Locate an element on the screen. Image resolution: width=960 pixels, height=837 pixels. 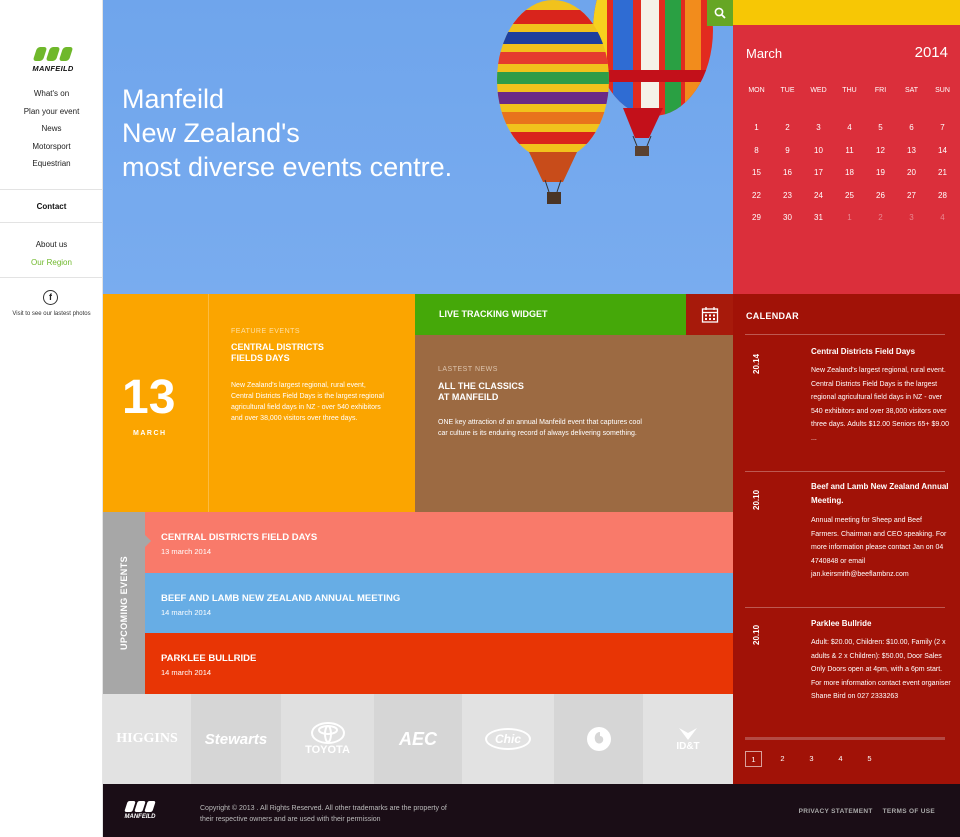
calendar-day: 6 is located at coordinates (911, 128).